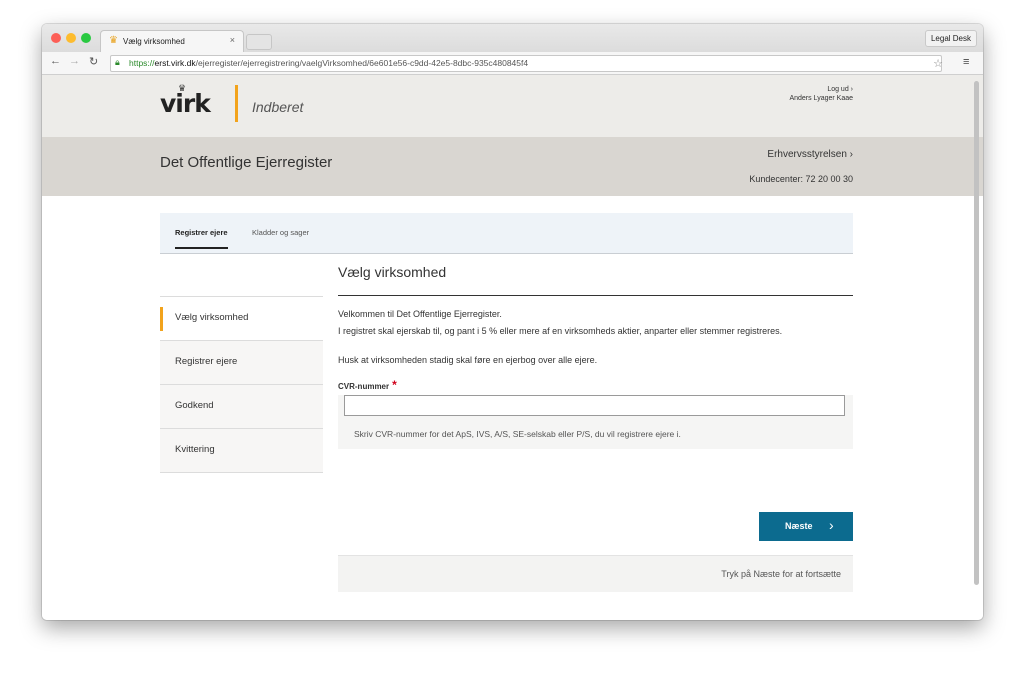 The image size is (1024, 679). Describe the element at coordinates (93, 61) in the screenshot. I see `reload-icon: ↻` at that location.